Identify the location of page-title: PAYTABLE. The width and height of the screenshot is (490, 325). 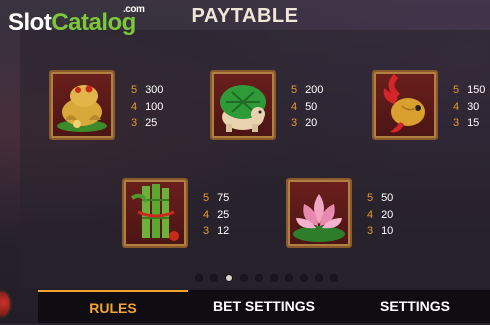
(245, 16).